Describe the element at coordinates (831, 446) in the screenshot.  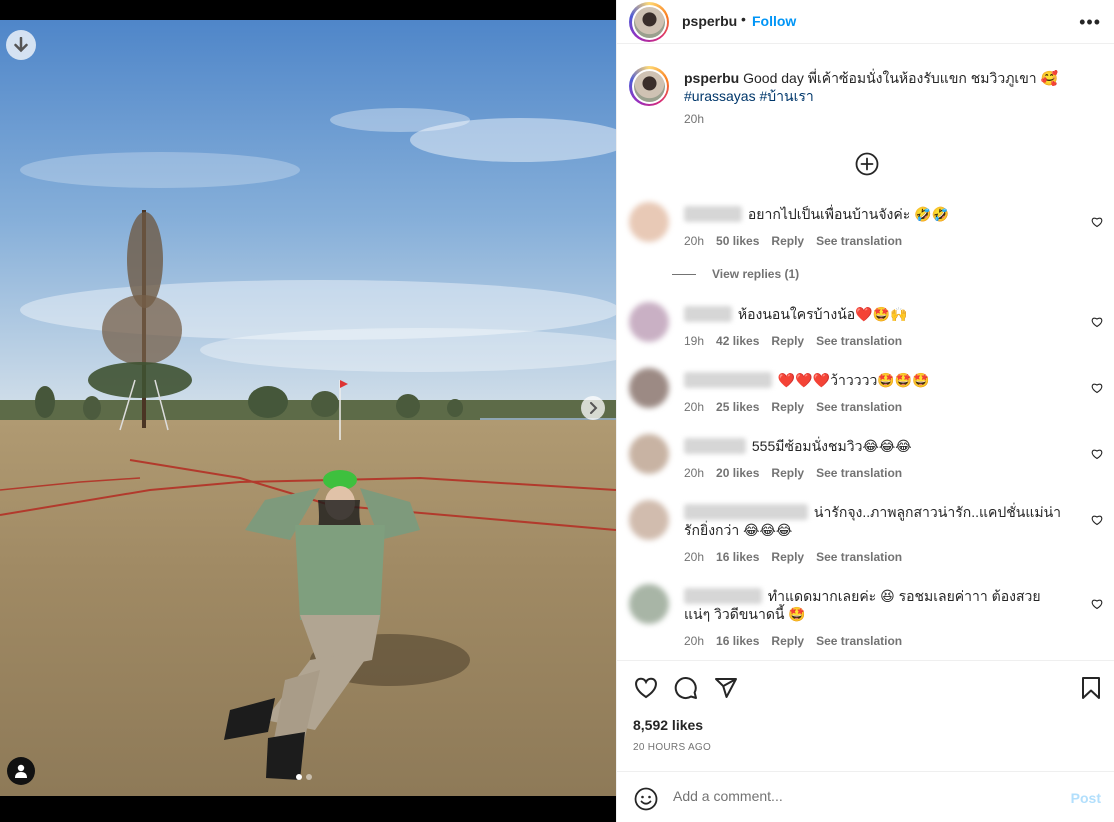
I see `comment-body: 555มีซ้อมนั่งชมวิว😂😂😂` at that location.